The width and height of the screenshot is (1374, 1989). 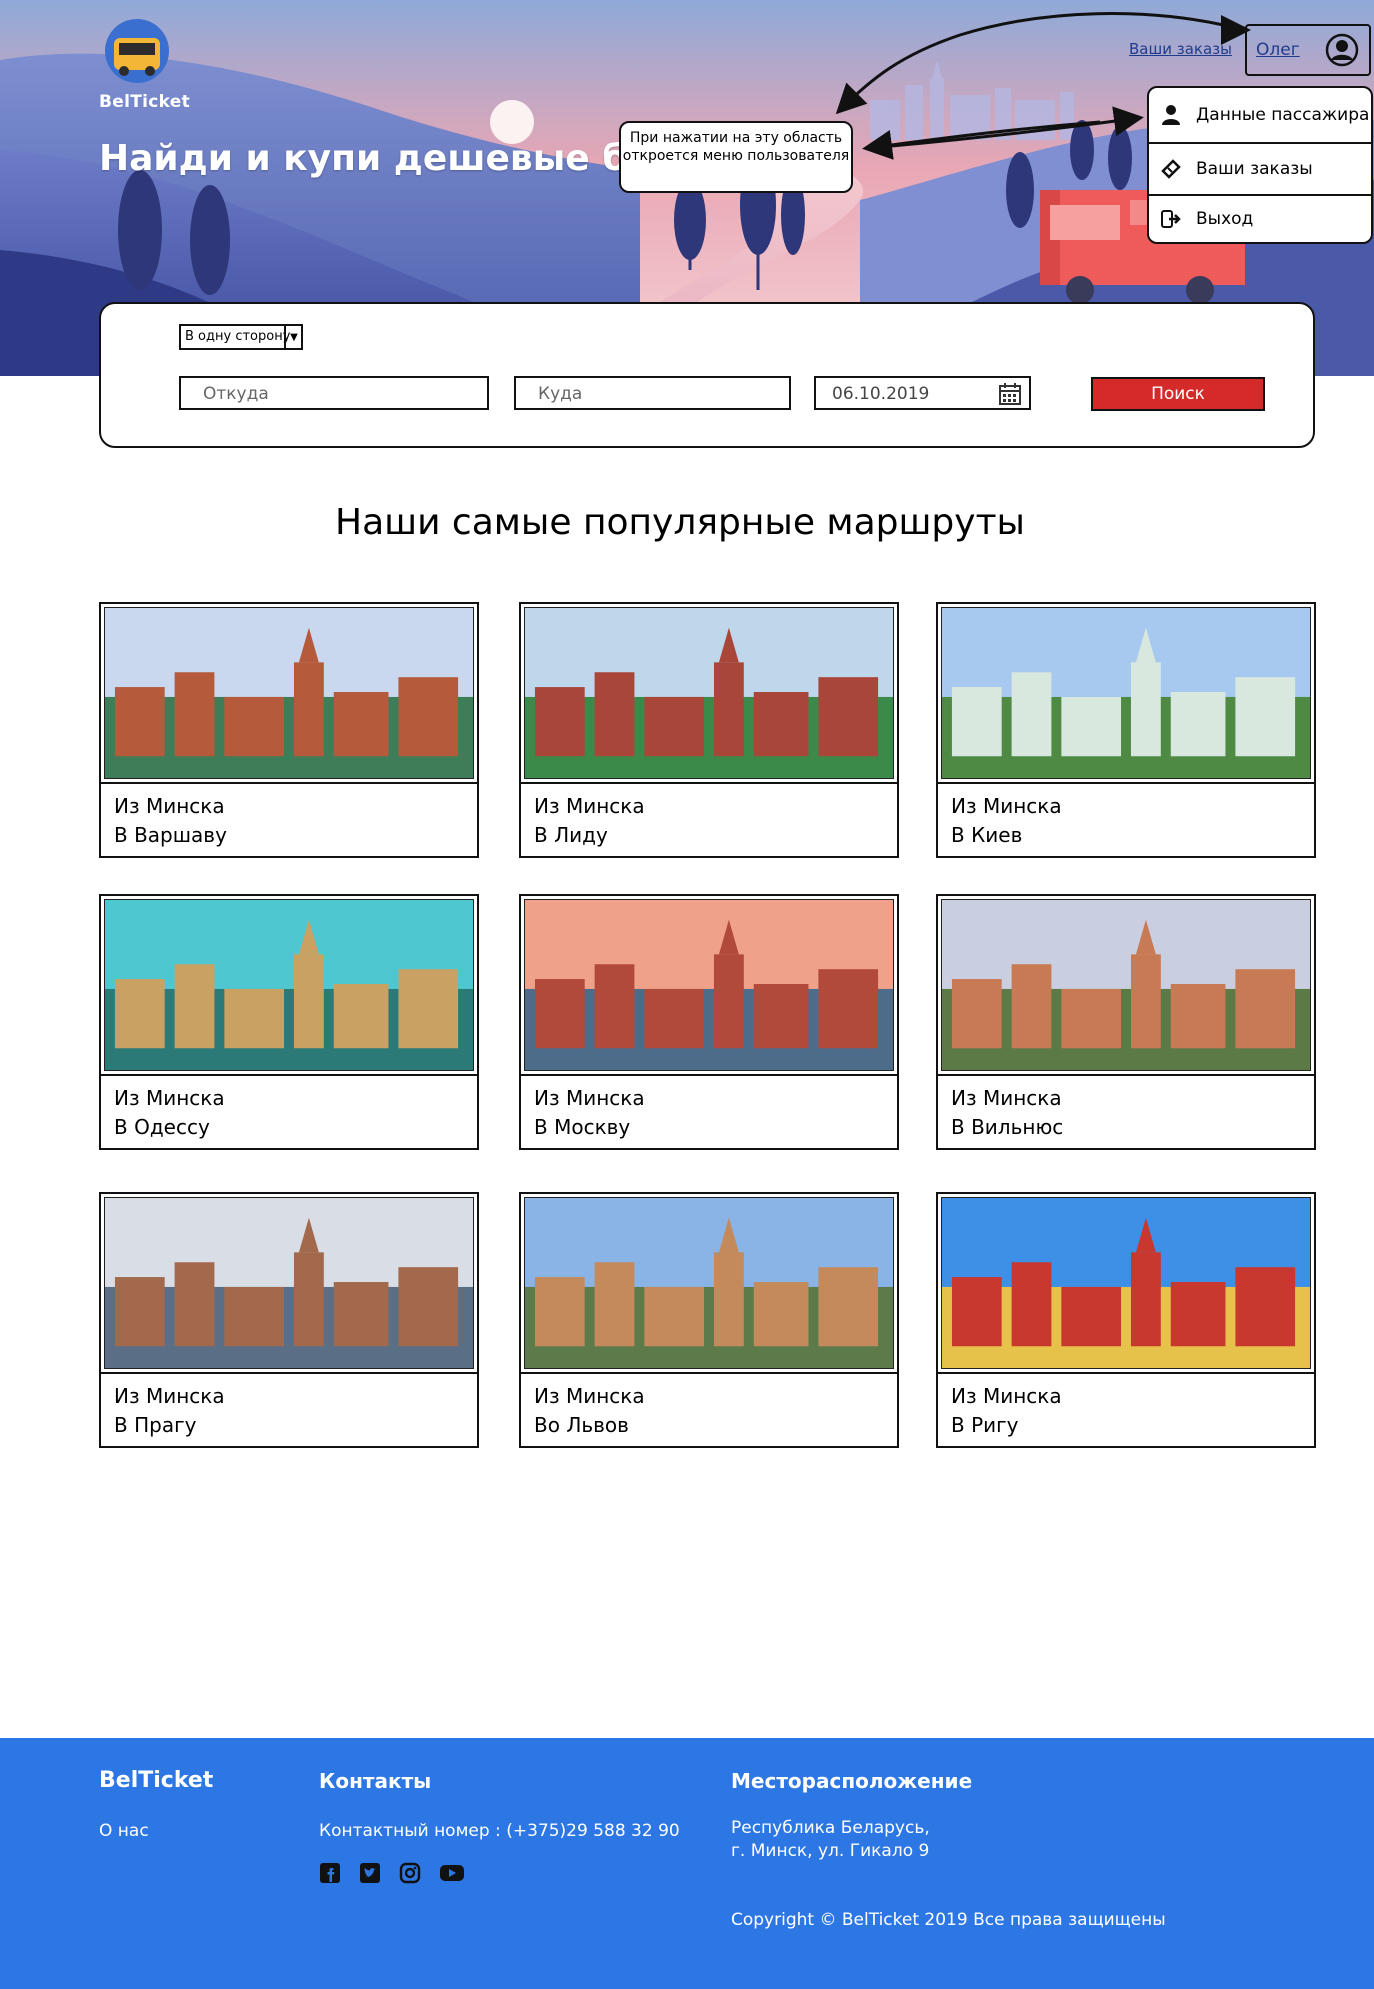 What do you see at coordinates (1180, 49) in the screenshot?
I see `orders-link: Ваши заказы` at bounding box center [1180, 49].